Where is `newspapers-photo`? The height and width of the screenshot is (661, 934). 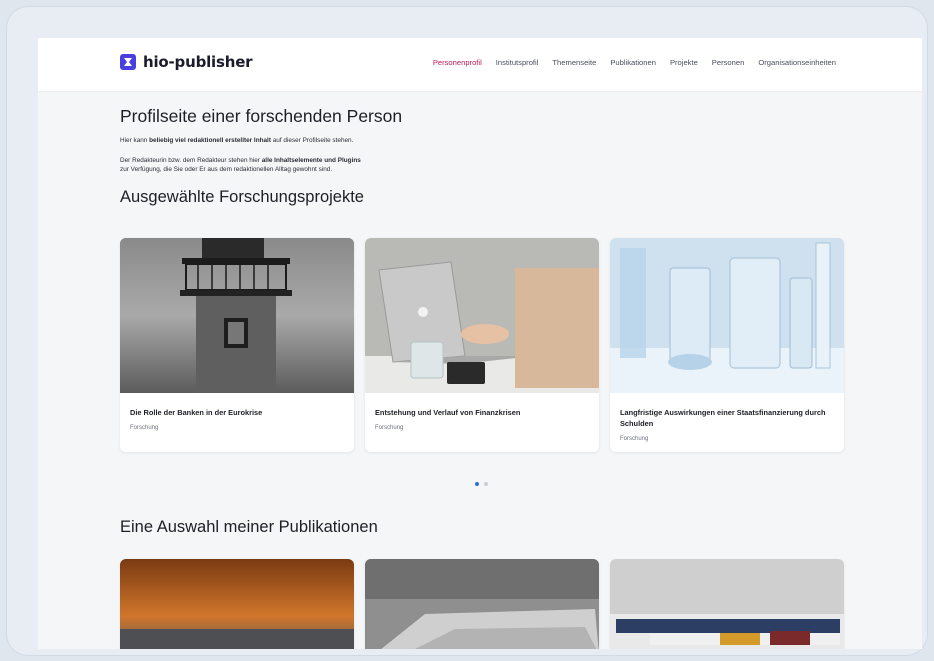 newspapers-photo is located at coordinates (482, 604).